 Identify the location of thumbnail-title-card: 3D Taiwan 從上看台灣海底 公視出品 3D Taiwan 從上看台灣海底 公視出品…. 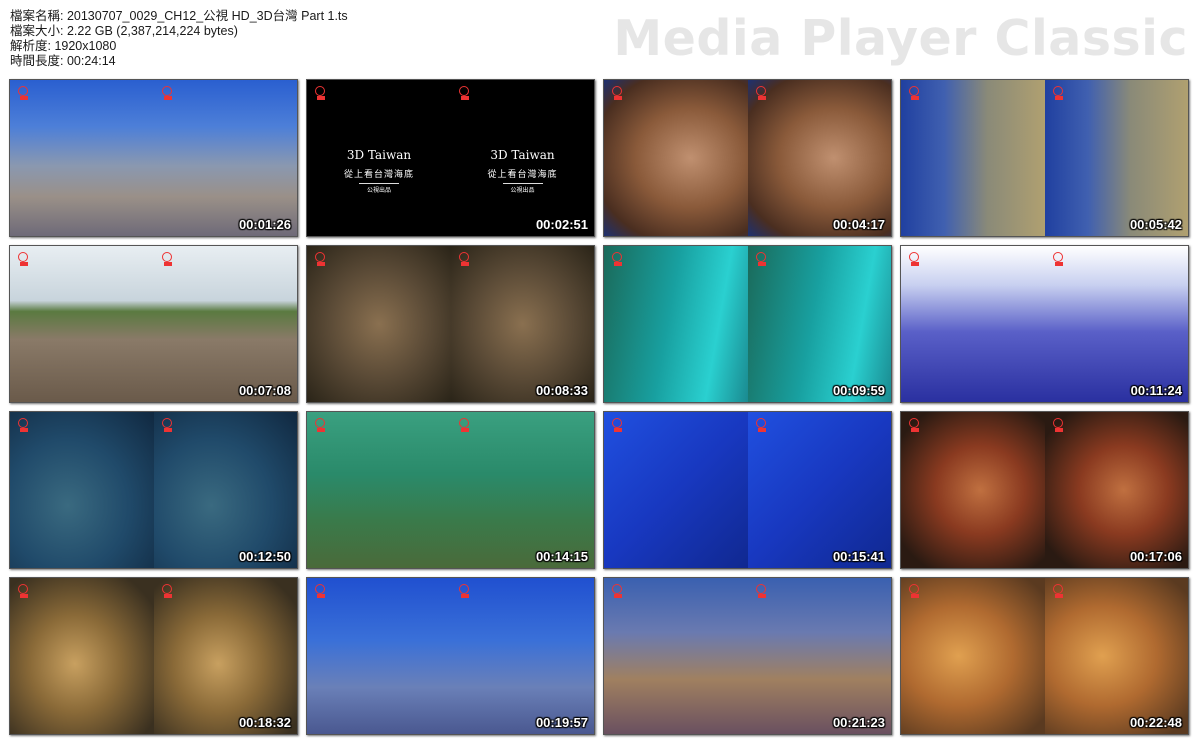
(450, 158).